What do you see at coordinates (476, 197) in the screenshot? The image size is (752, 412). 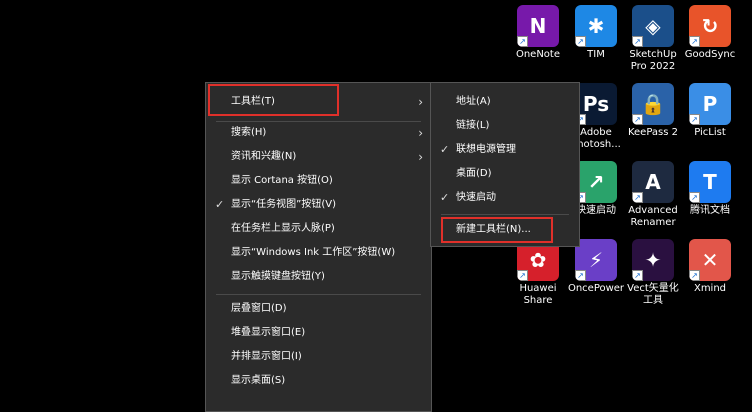 I see `menu-item-label: 快速启动` at bounding box center [476, 197].